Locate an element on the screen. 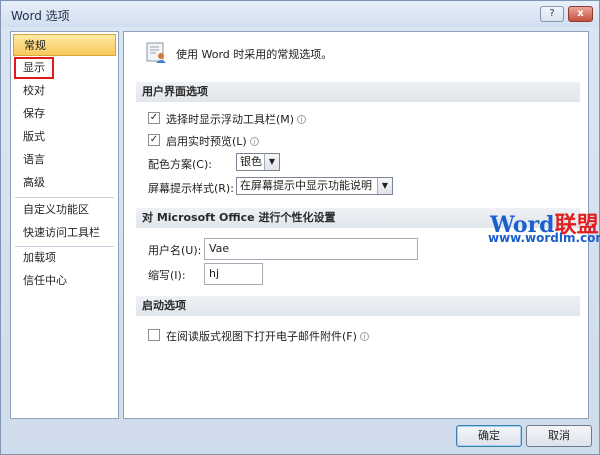 The width and height of the screenshot is (600, 455). live-preview-row: 启用实时预览(L) i is located at coordinates (212, 141).